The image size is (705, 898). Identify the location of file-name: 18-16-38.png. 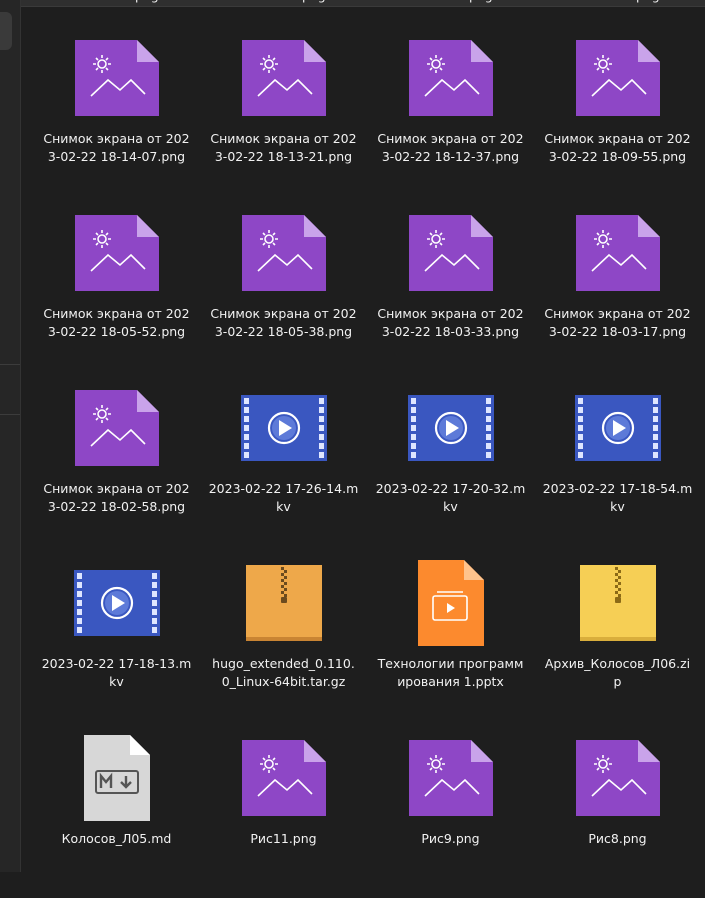
(451, 2).